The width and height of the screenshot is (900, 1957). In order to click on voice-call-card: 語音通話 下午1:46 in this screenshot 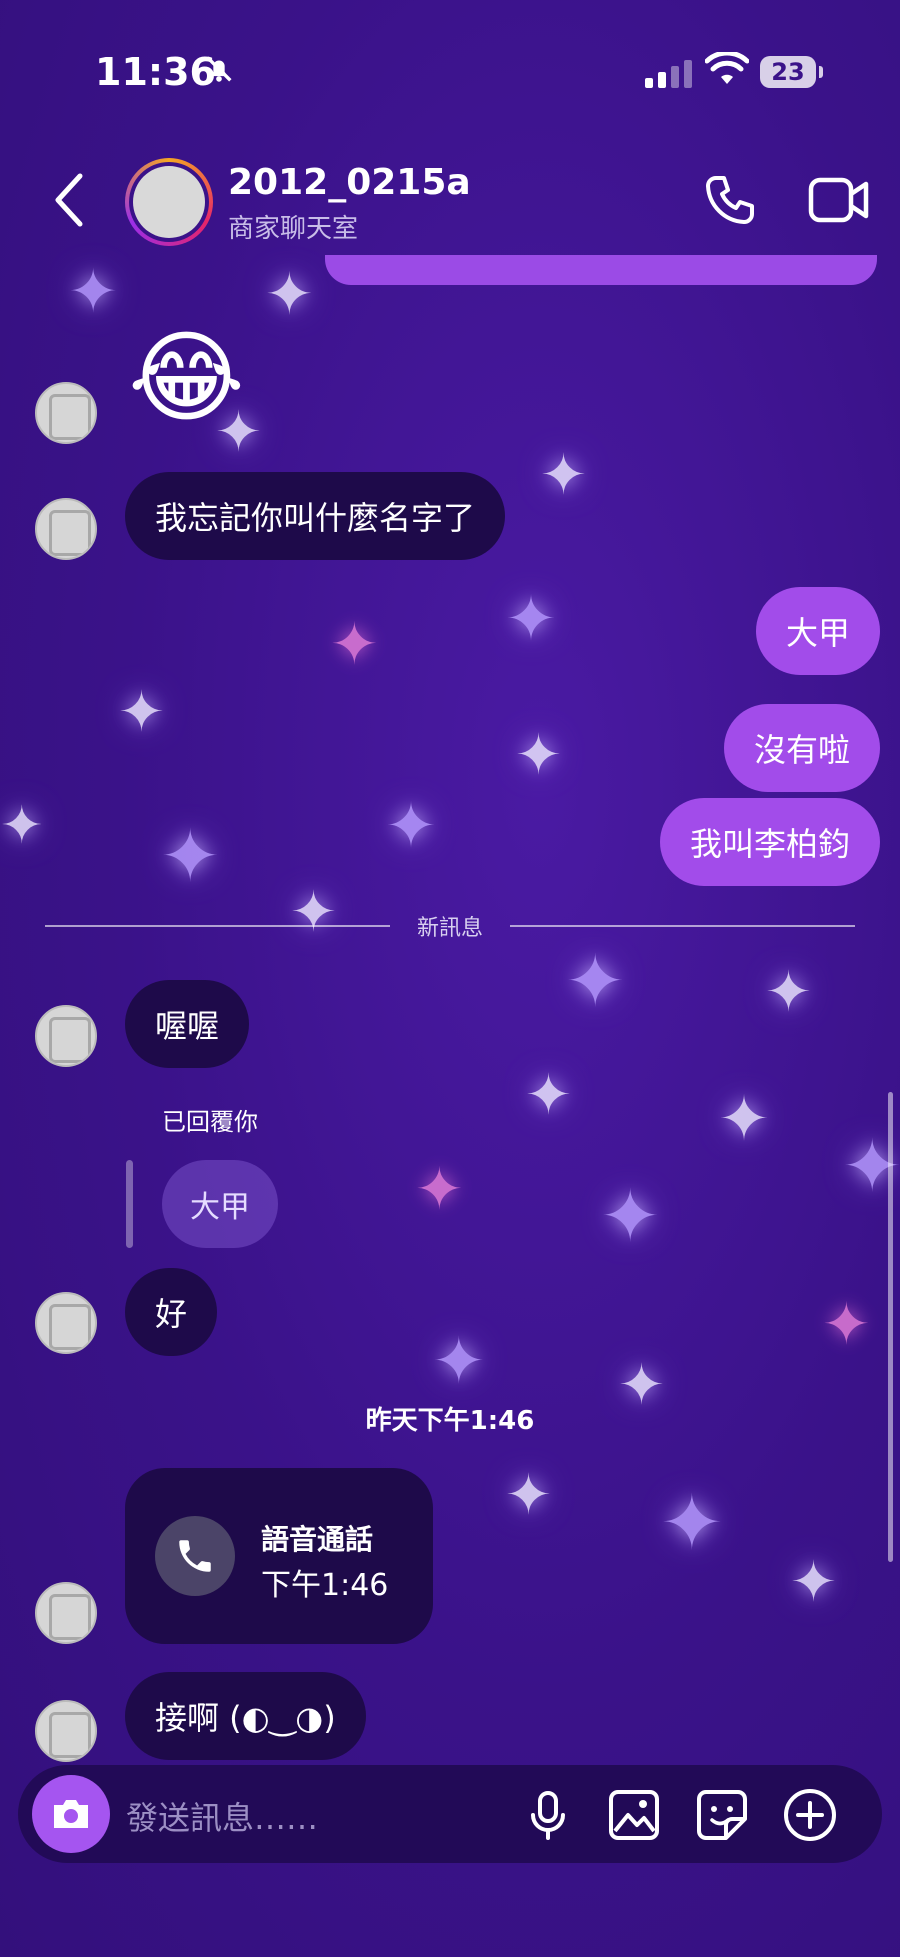, I will do `click(279, 1556)`.